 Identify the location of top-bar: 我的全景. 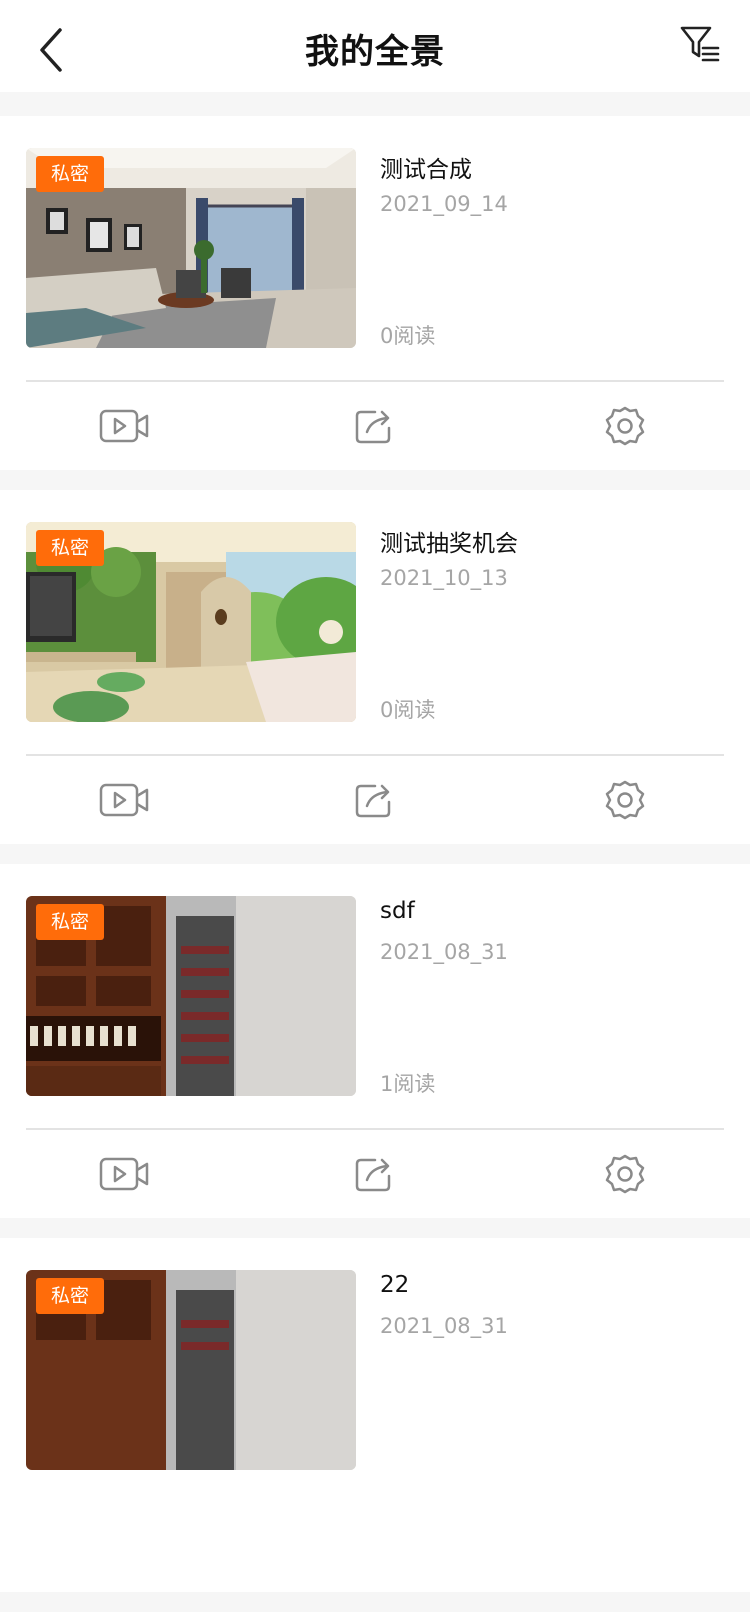
(375, 46).